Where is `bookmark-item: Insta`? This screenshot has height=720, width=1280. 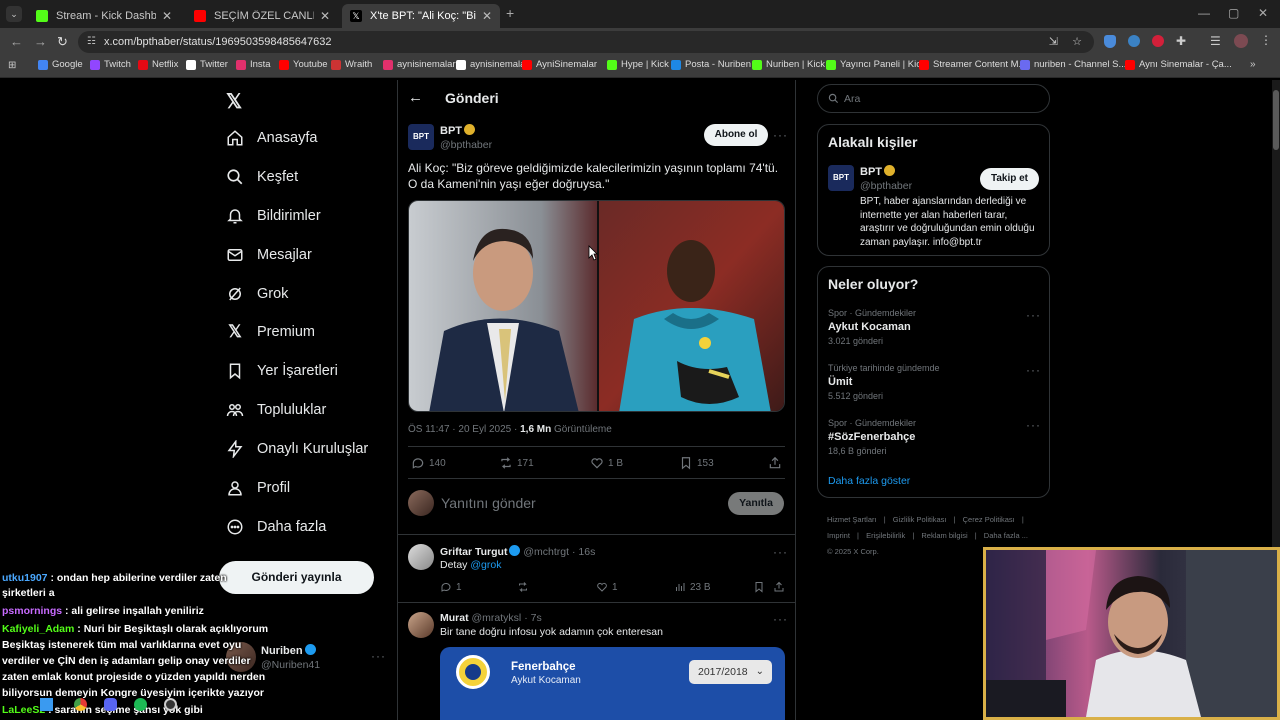
bookmark-item: Insta is located at coordinates (253, 64).